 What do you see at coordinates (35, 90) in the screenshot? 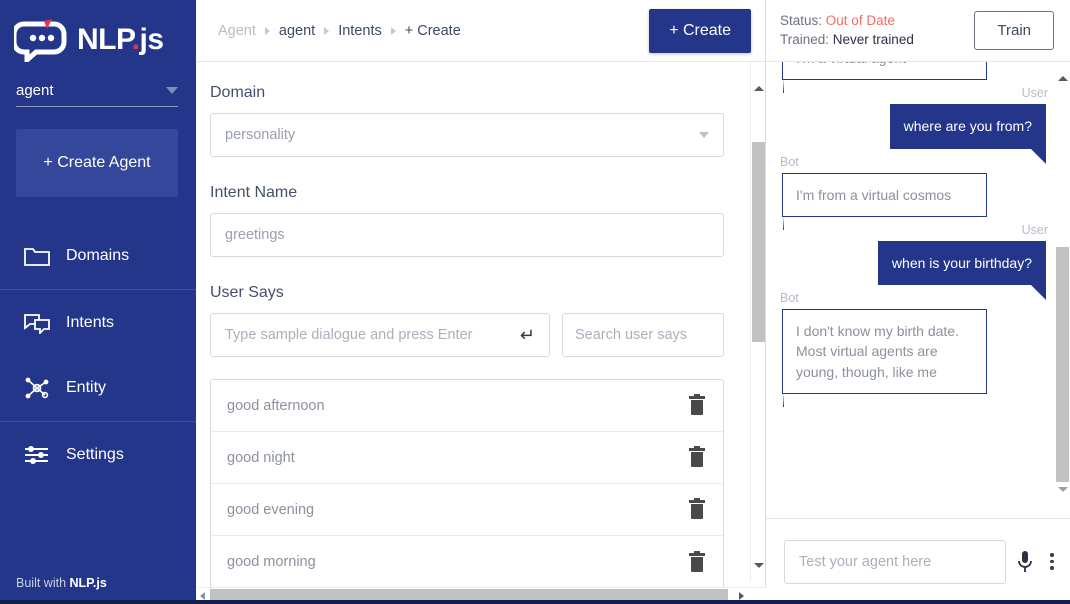
I see `agent-selector-label: agent` at bounding box center [35, 90].